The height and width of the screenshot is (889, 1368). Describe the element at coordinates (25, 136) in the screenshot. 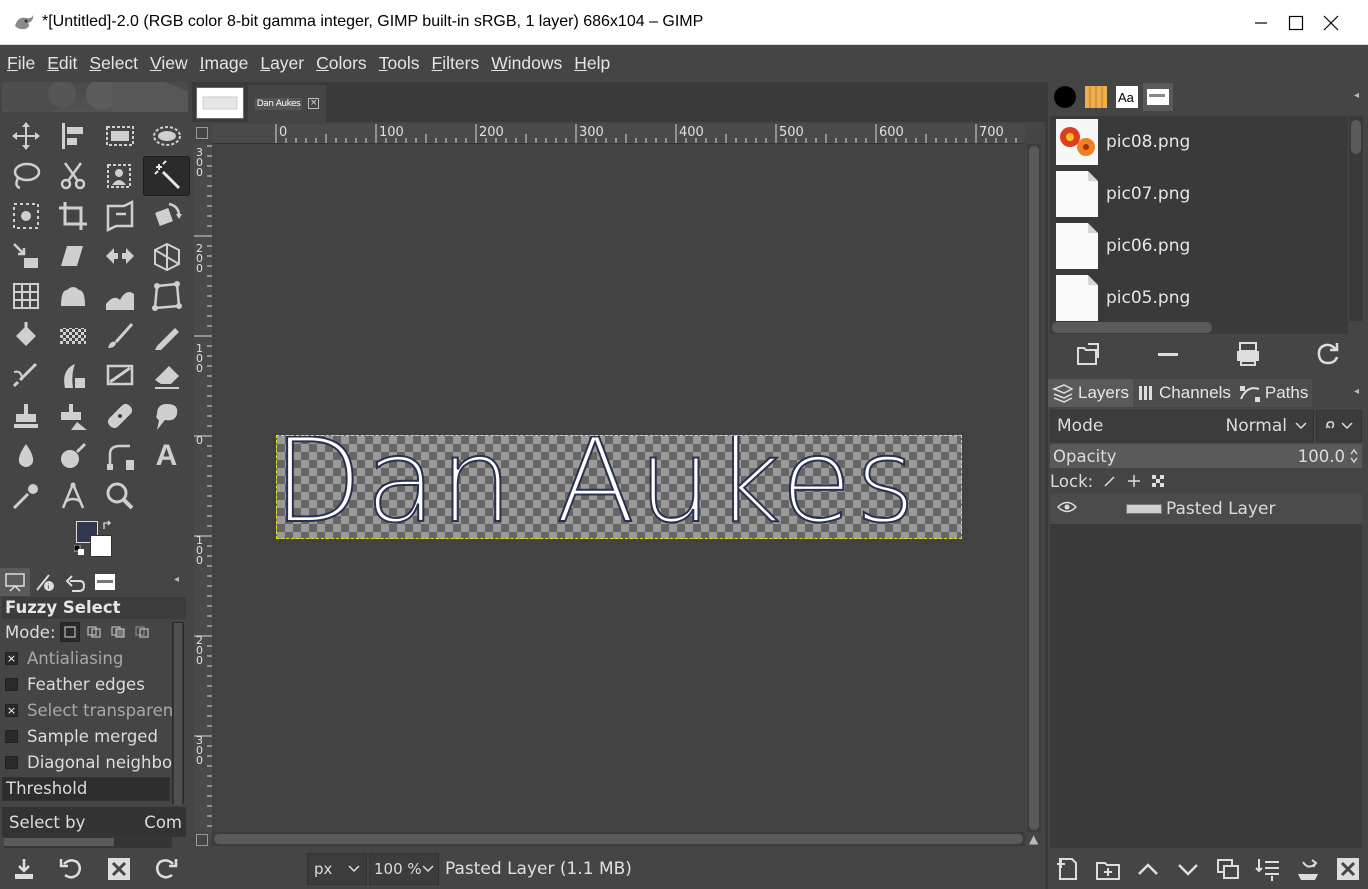

I see `move-tool-button` at that location.